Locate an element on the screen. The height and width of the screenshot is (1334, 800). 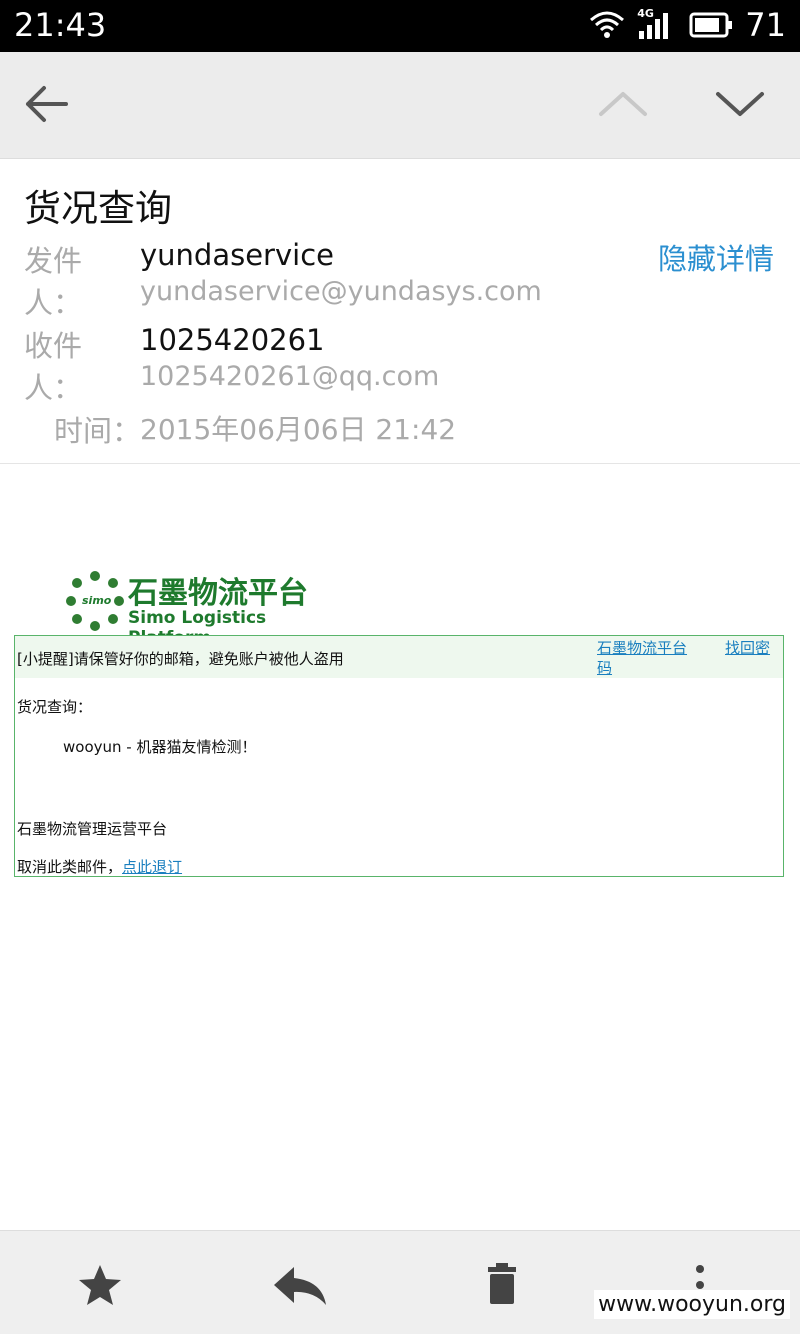
security-tip: [小提醒]请保管好你的邮箱，避免账户被他人盗用 is located at coordinates (180, 659).